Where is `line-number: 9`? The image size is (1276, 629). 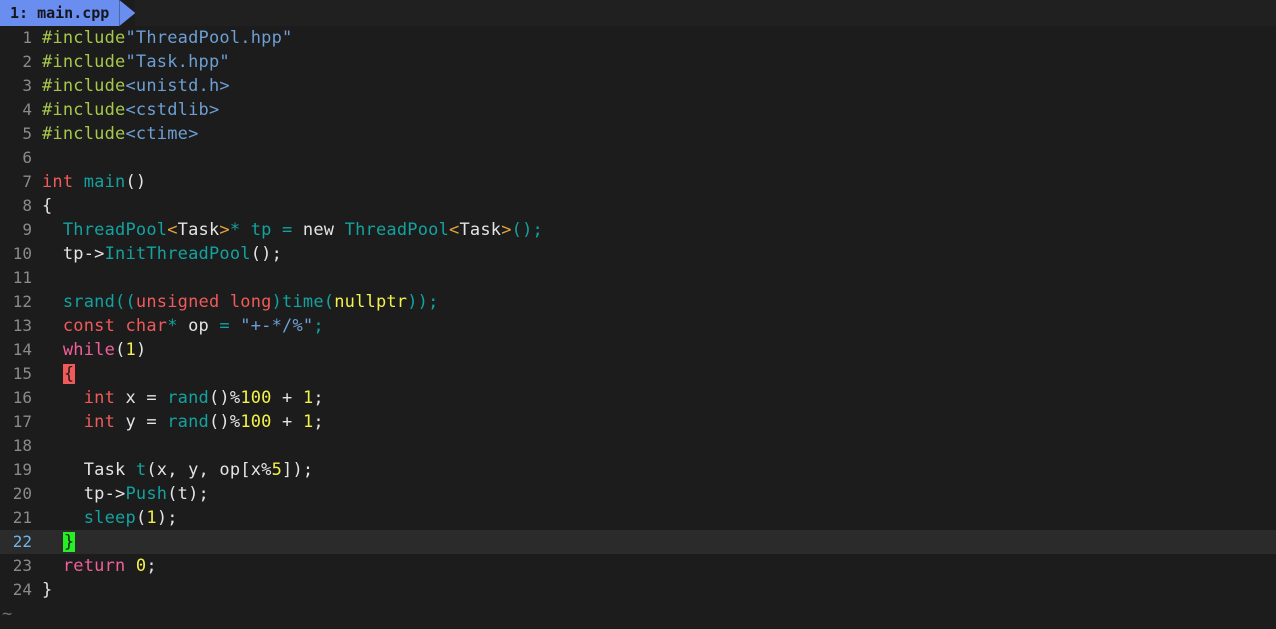 line-number: 9 is located at coordinates (27, 229).